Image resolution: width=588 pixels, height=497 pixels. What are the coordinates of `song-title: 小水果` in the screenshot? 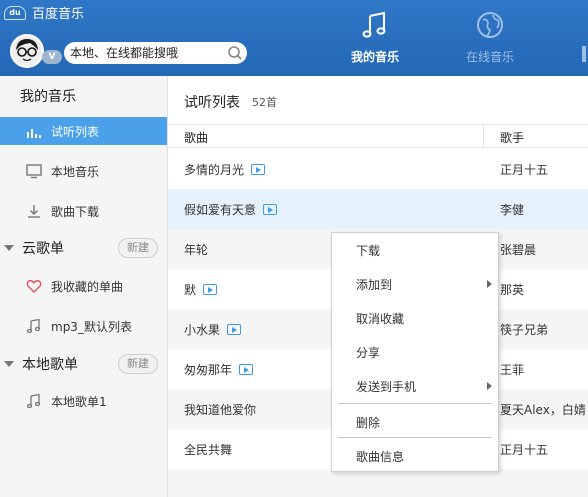 It's located at (202, 329).